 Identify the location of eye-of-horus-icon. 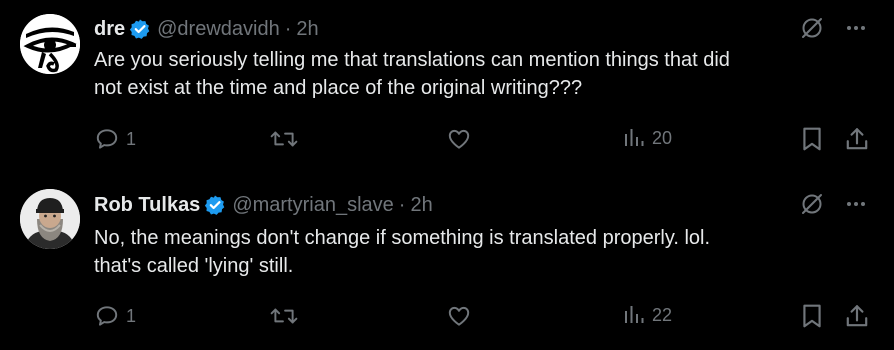
(50, 44).